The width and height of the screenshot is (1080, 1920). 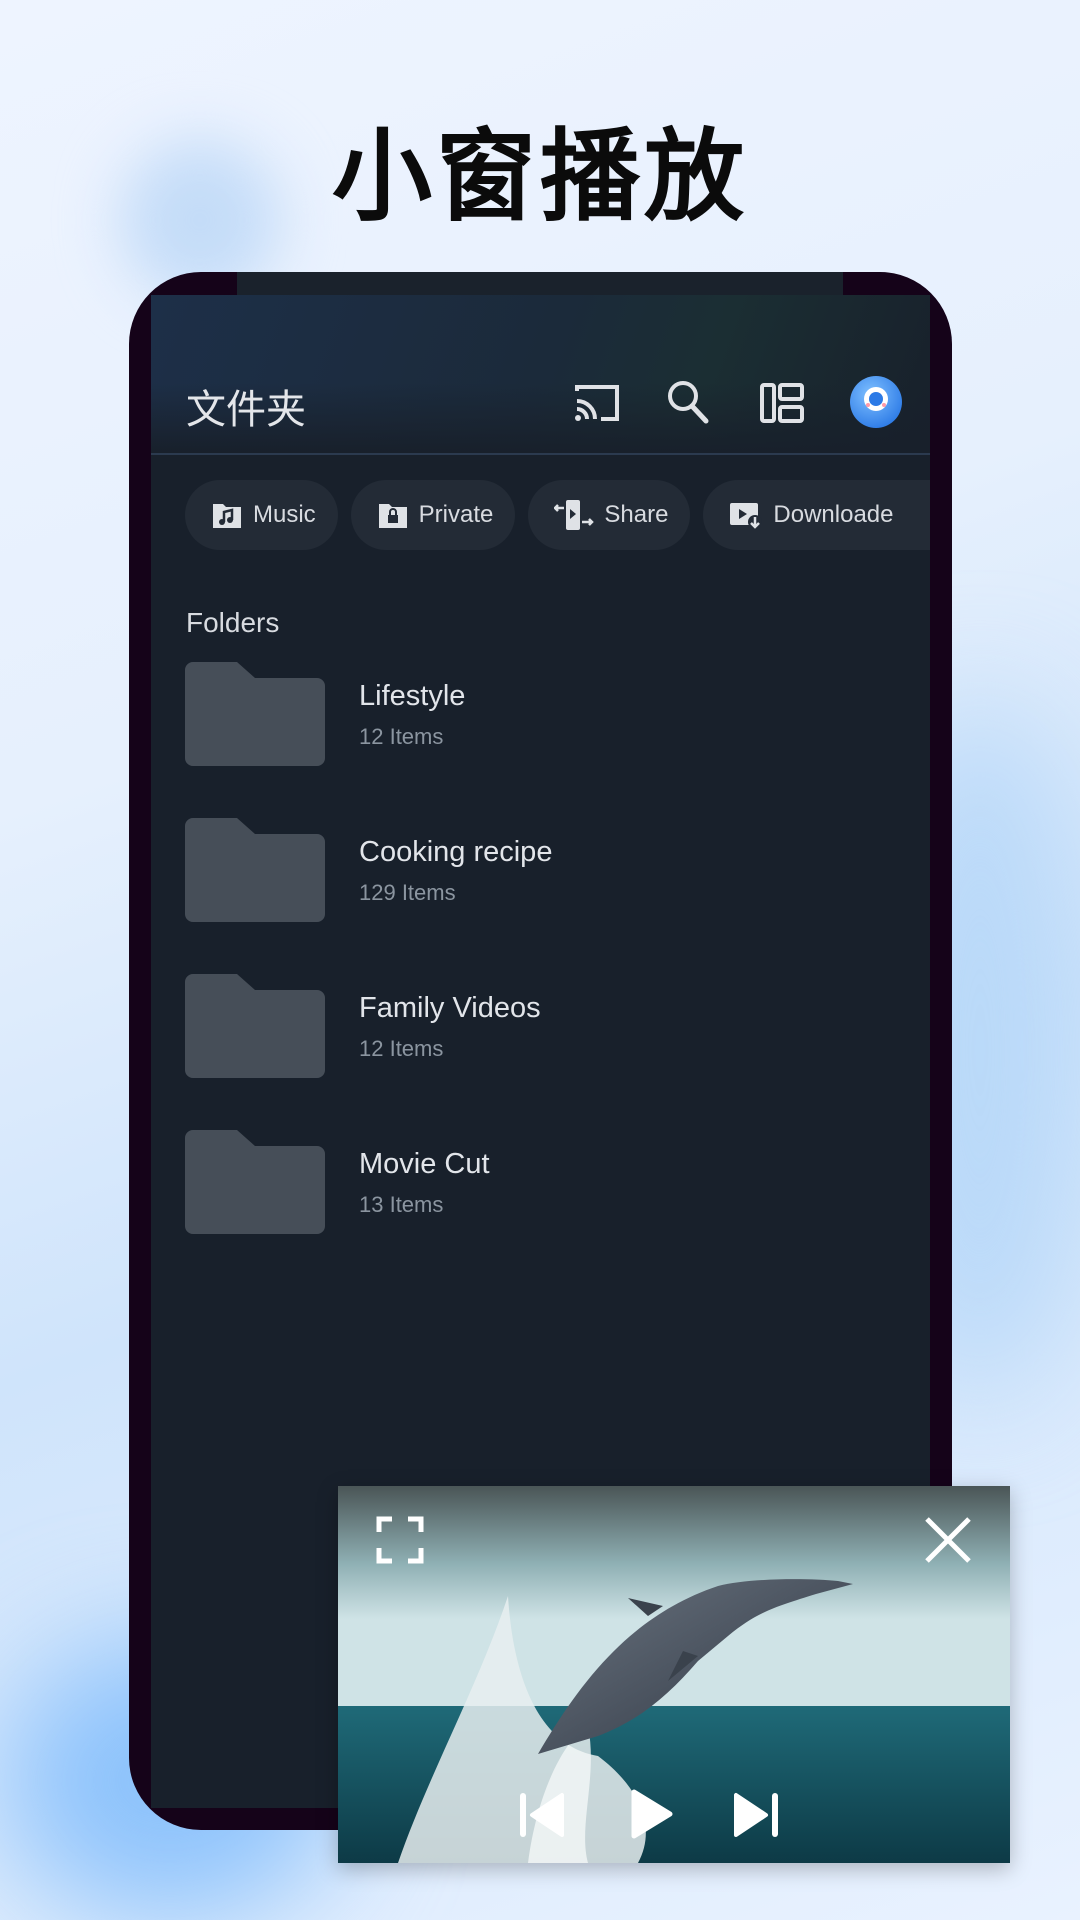 What do you see at coordinates (746, 516) in the screenshot?
I see `download-video-icon` at bounding box center [746, 516].